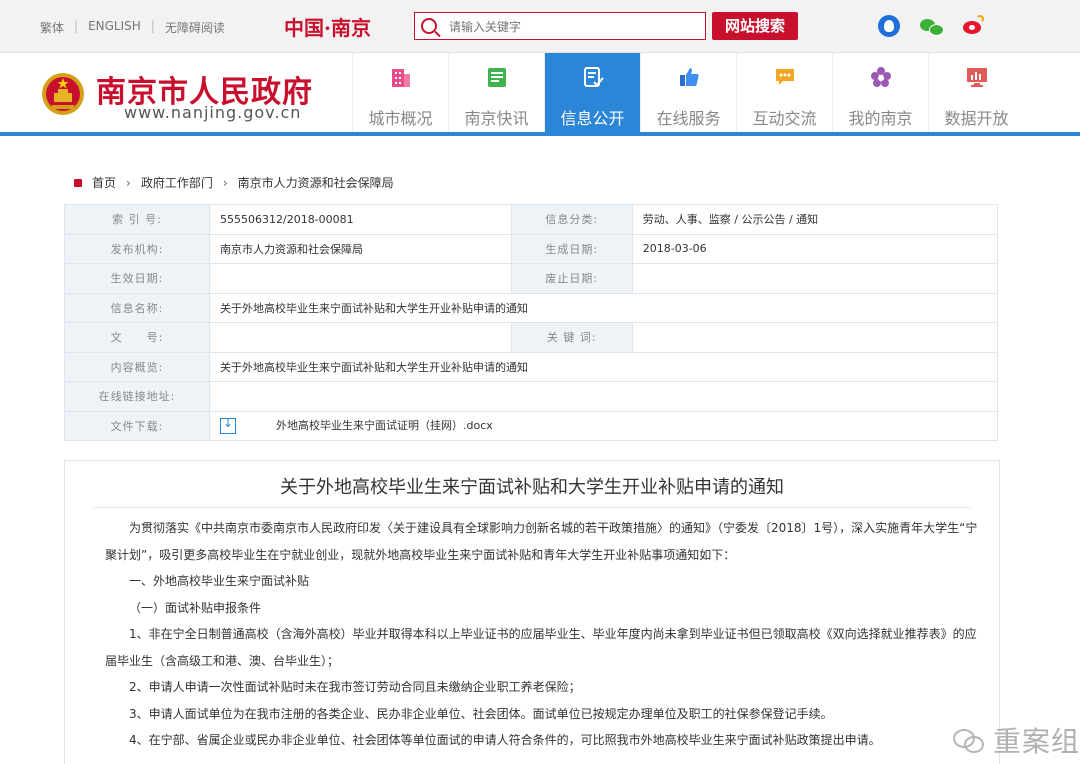 The height and width of the screenshot is (764, 1080). I want to click on top-bar: 繁体 | ENGLISH | 无障碍阅读 中国·南京 网站搜索, so click(540, 26).